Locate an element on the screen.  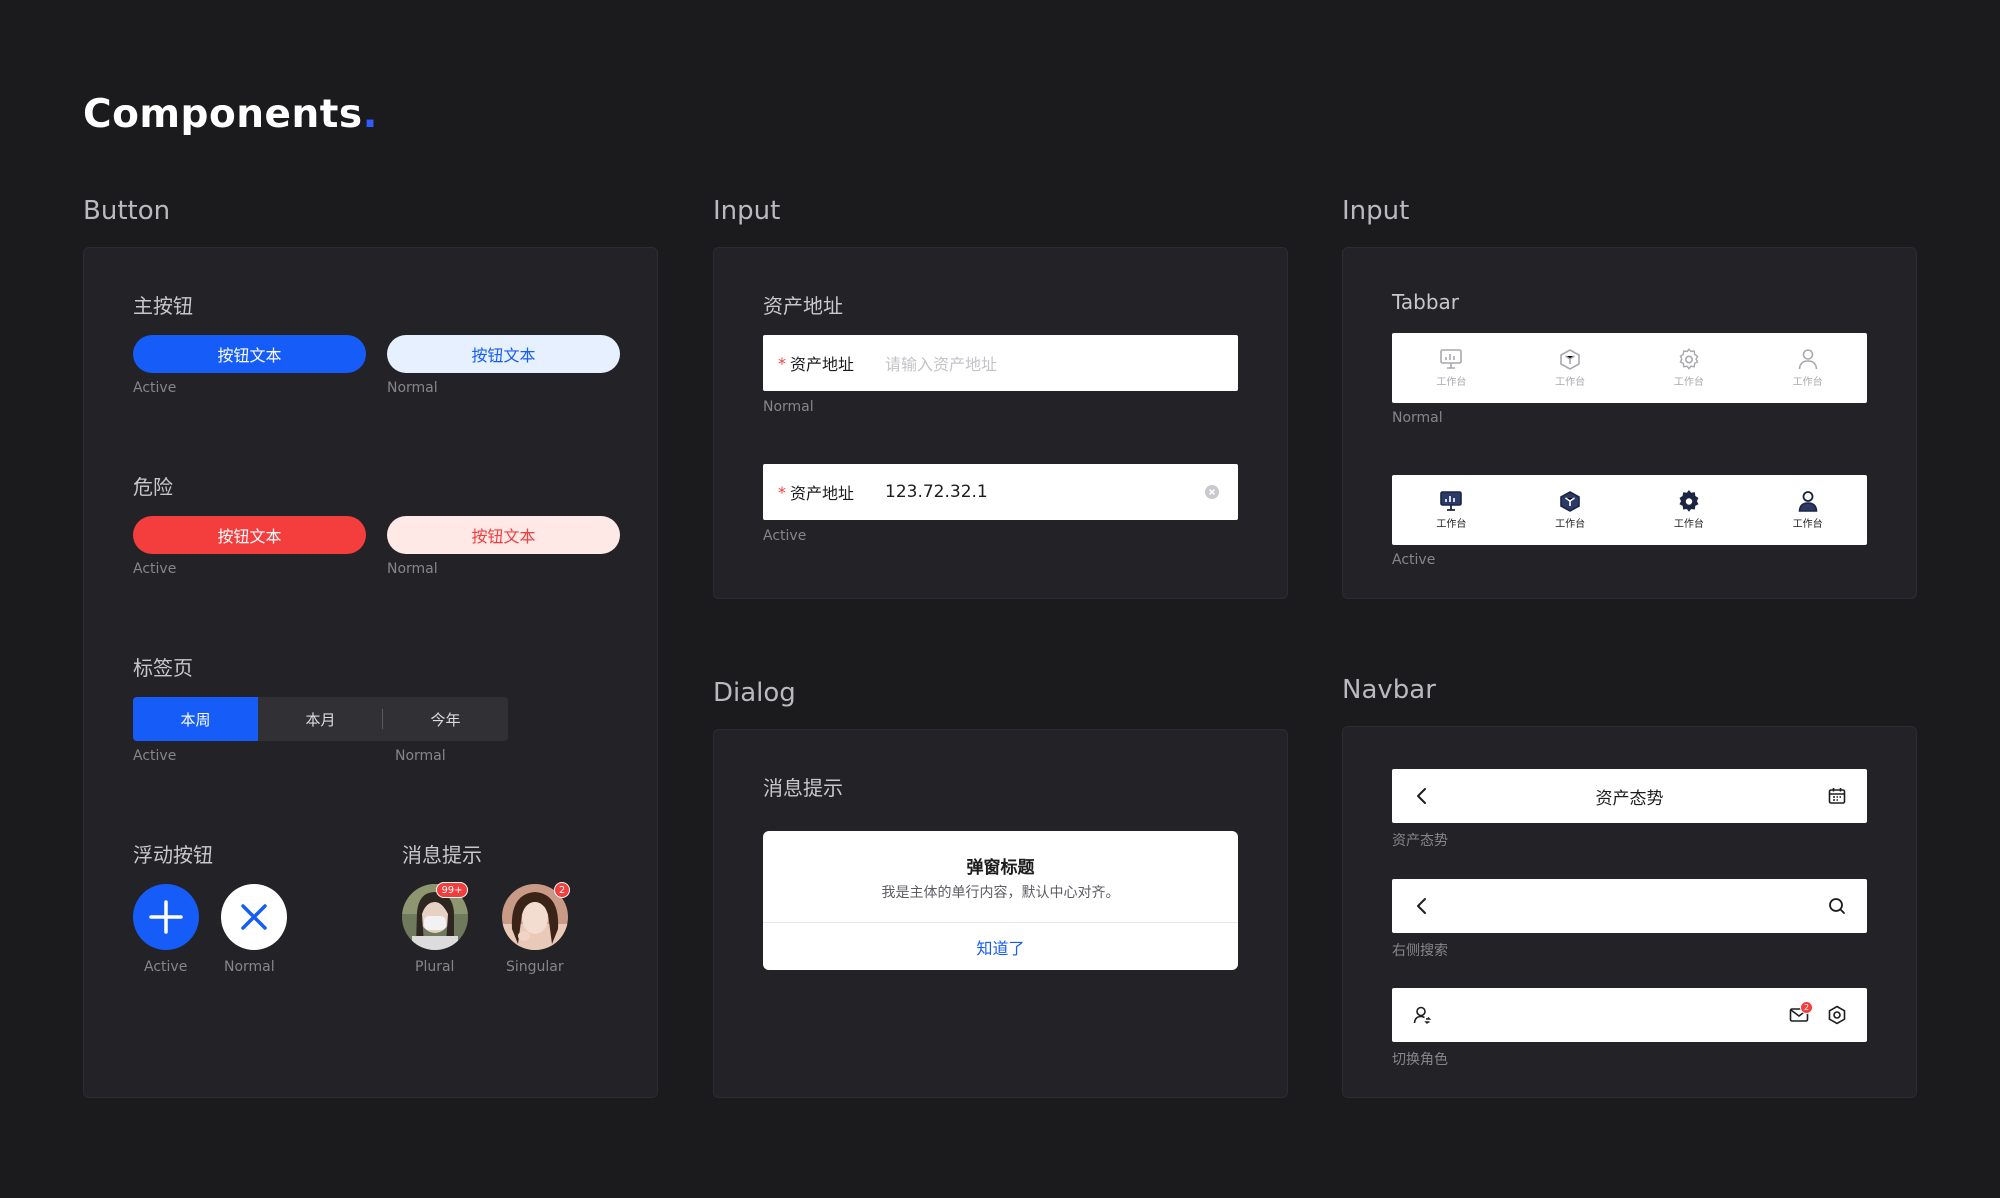
section-title-dialog: Dialog is located at coordinates (754, 693).